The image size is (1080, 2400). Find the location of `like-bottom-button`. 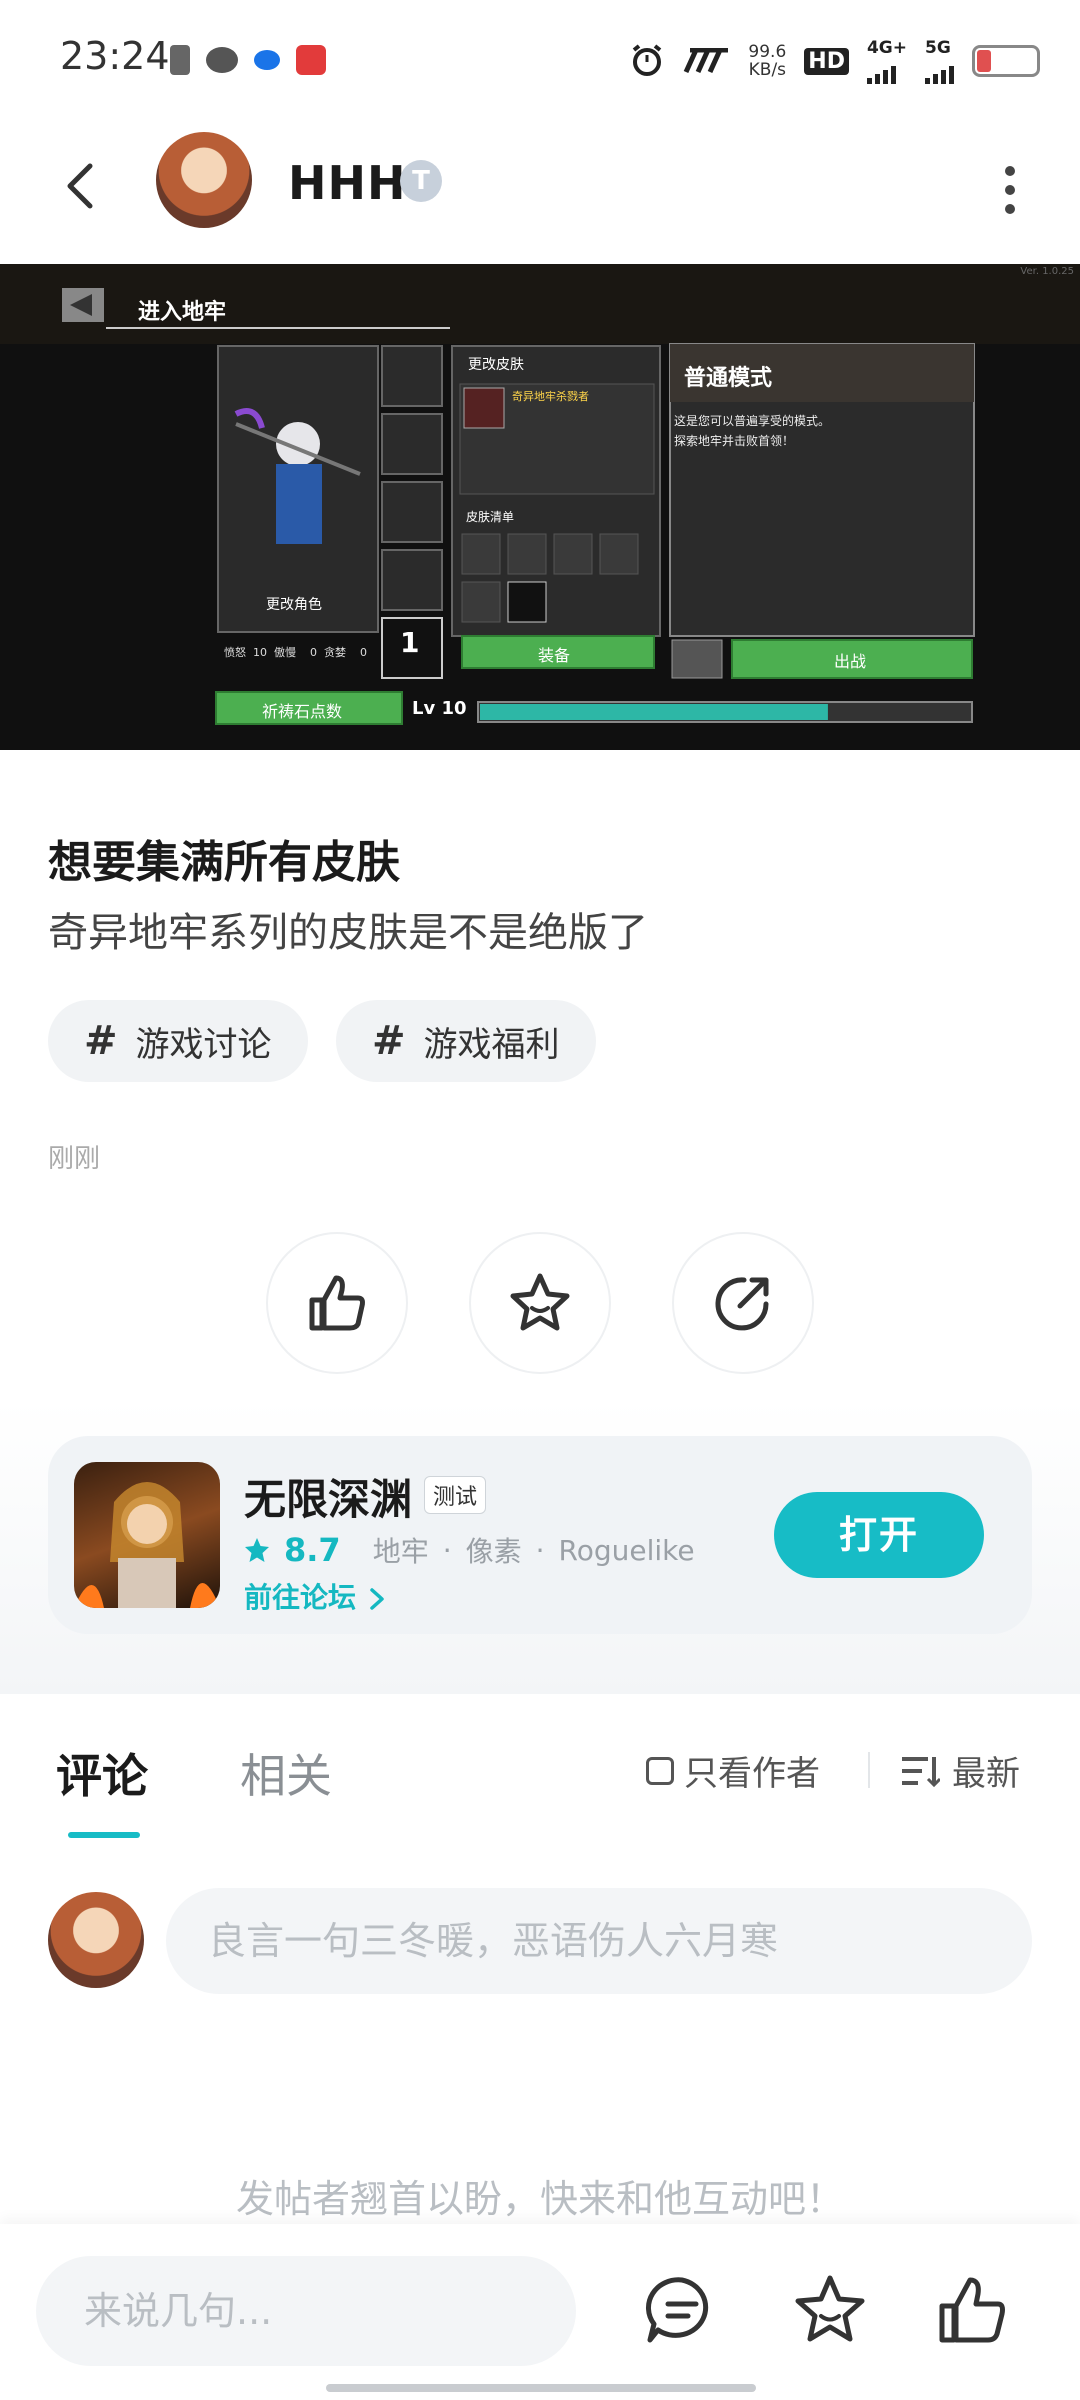

like-bottom-button is located at coordinates (972, 2310).